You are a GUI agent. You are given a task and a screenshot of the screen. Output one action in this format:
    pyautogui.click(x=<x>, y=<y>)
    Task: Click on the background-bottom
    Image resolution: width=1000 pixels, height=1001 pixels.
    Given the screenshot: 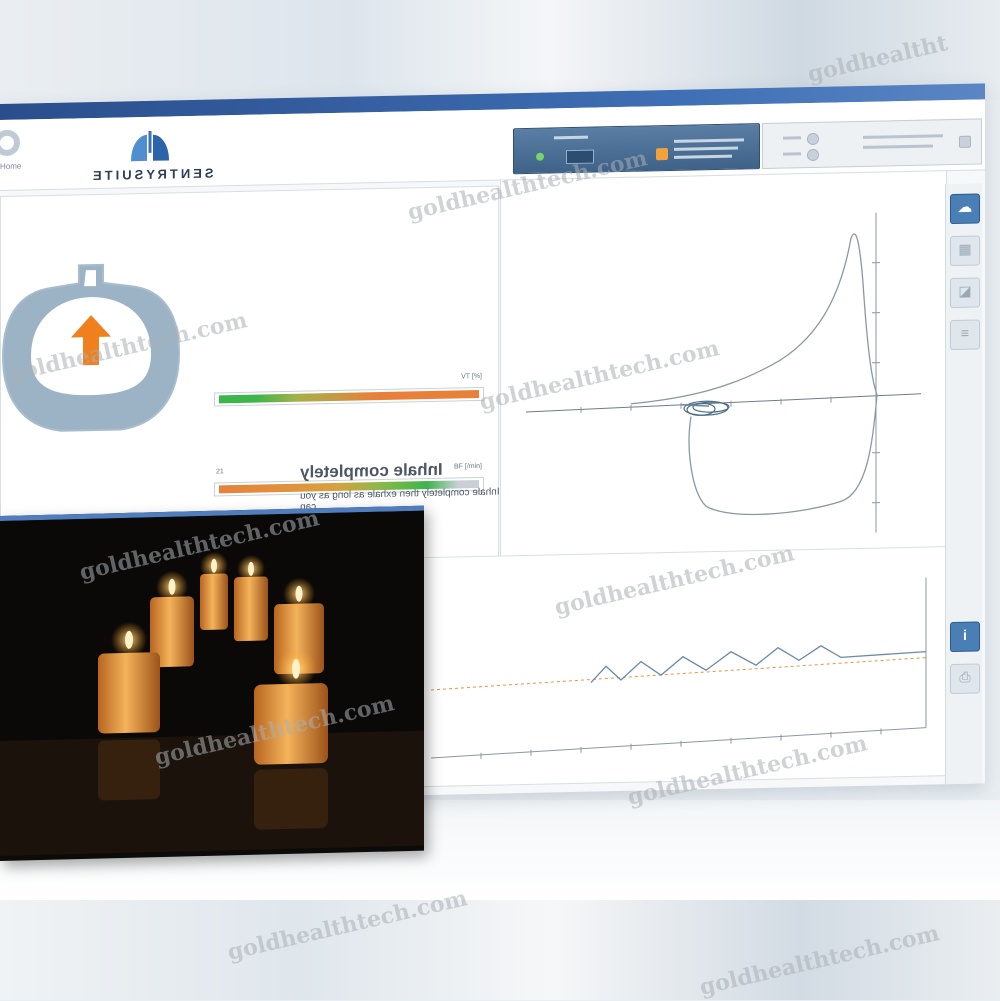 What is the action you would take?
    pyautogui.click(x=500, y=950)
    